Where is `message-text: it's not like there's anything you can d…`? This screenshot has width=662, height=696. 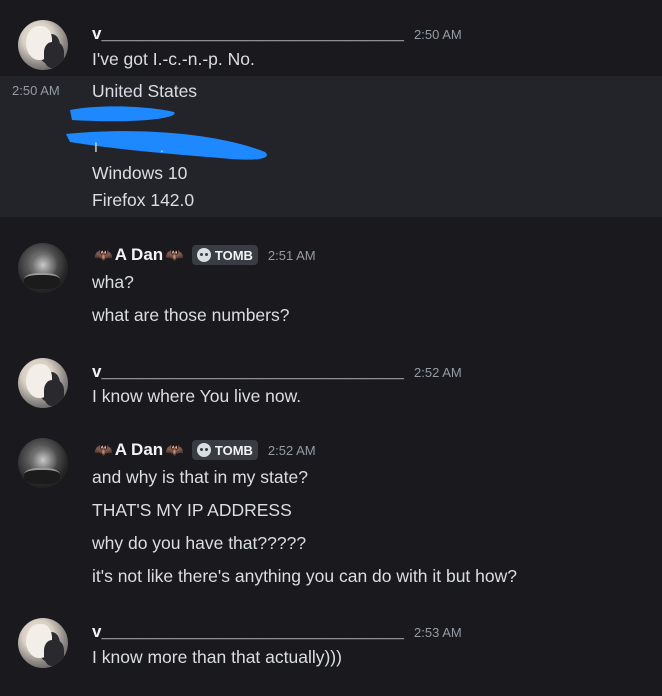 message-text: it's not like there's anything you can d… is located at coordinates (304, 576).